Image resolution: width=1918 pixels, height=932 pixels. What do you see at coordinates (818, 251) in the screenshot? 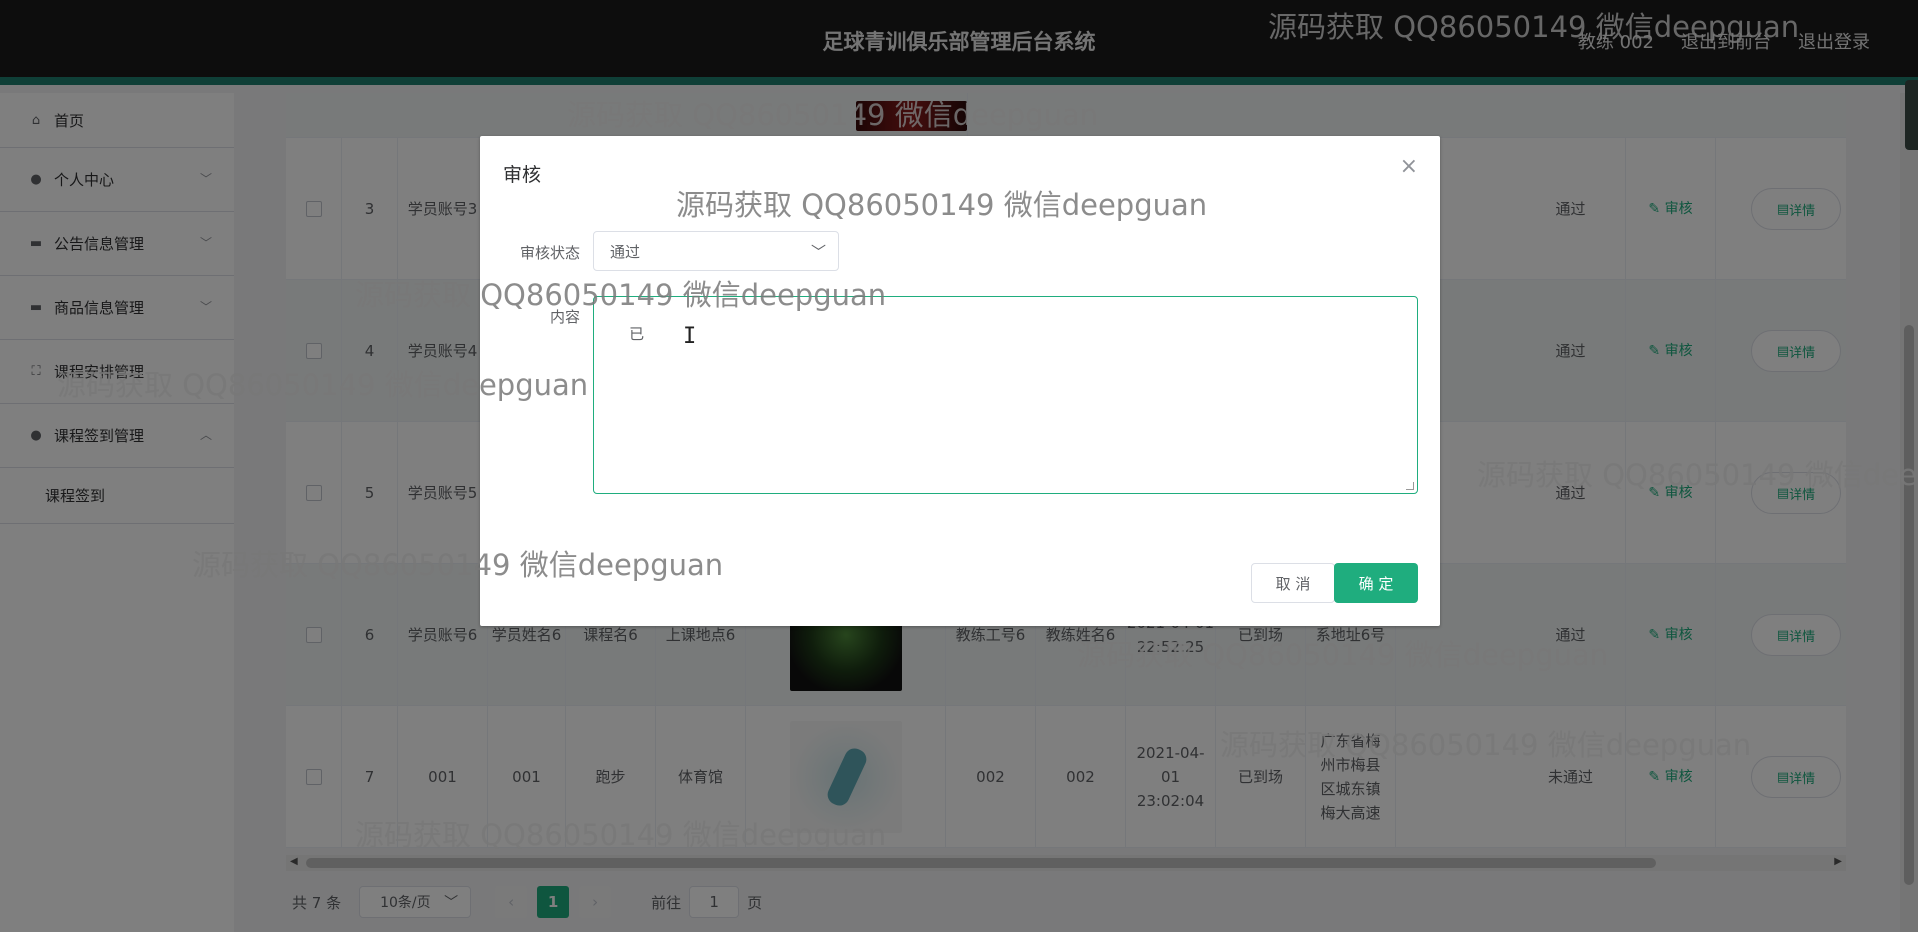
I see `chevron-down-icon: ﹀` at bounding box center [818, 251].